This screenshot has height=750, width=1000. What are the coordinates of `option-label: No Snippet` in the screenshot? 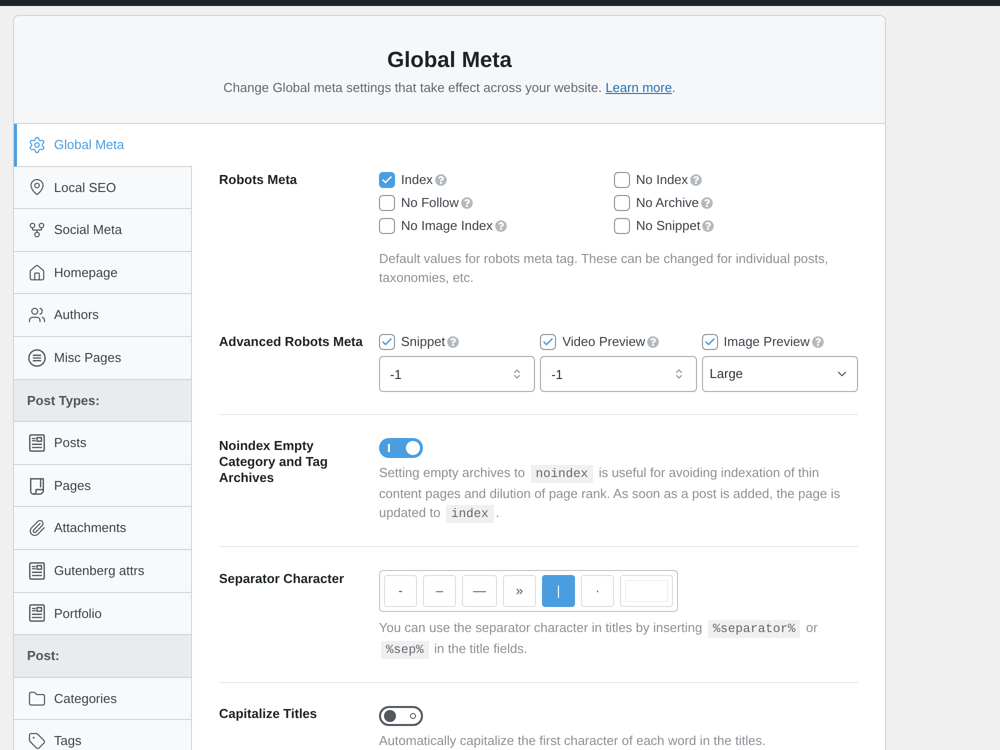 It's located at (668, 226).